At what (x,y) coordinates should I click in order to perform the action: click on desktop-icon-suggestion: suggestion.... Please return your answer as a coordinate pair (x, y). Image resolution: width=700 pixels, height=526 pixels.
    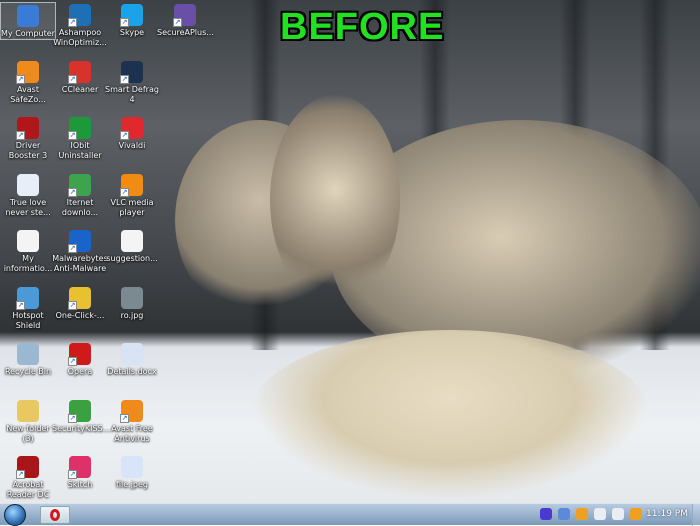
    Looking at the image, I should click on (132, 246).